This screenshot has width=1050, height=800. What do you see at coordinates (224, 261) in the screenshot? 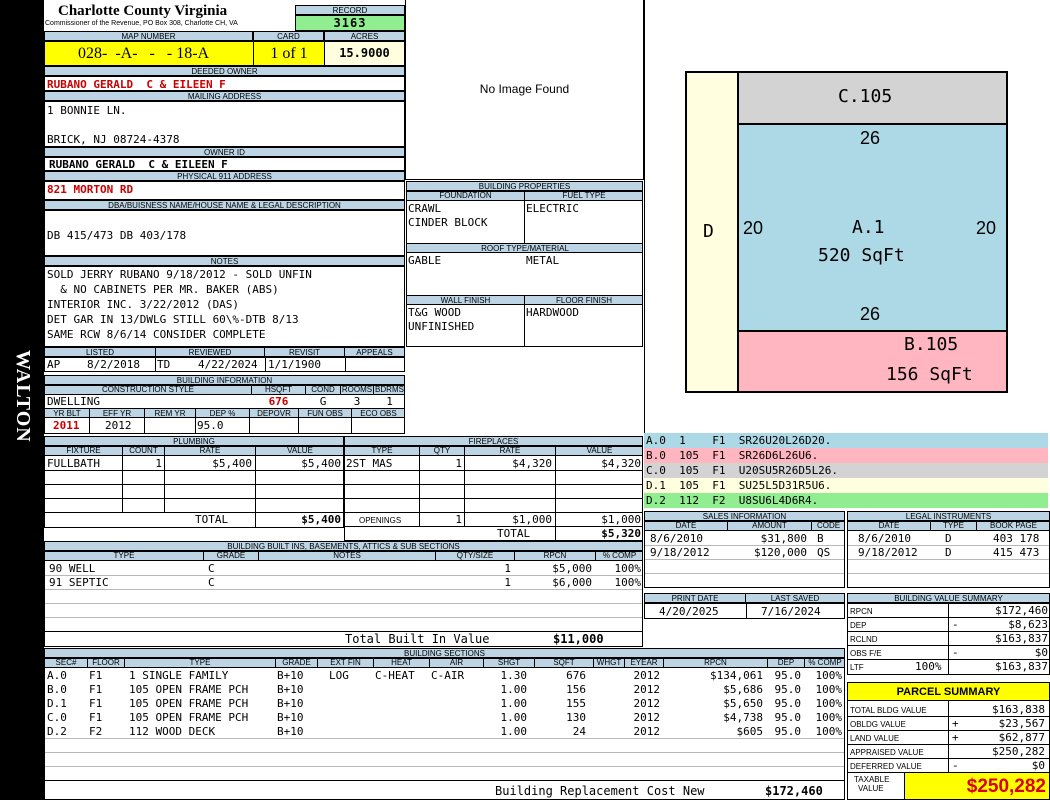
I see `notes-label: NOTES` at bounding box center [224, 261].